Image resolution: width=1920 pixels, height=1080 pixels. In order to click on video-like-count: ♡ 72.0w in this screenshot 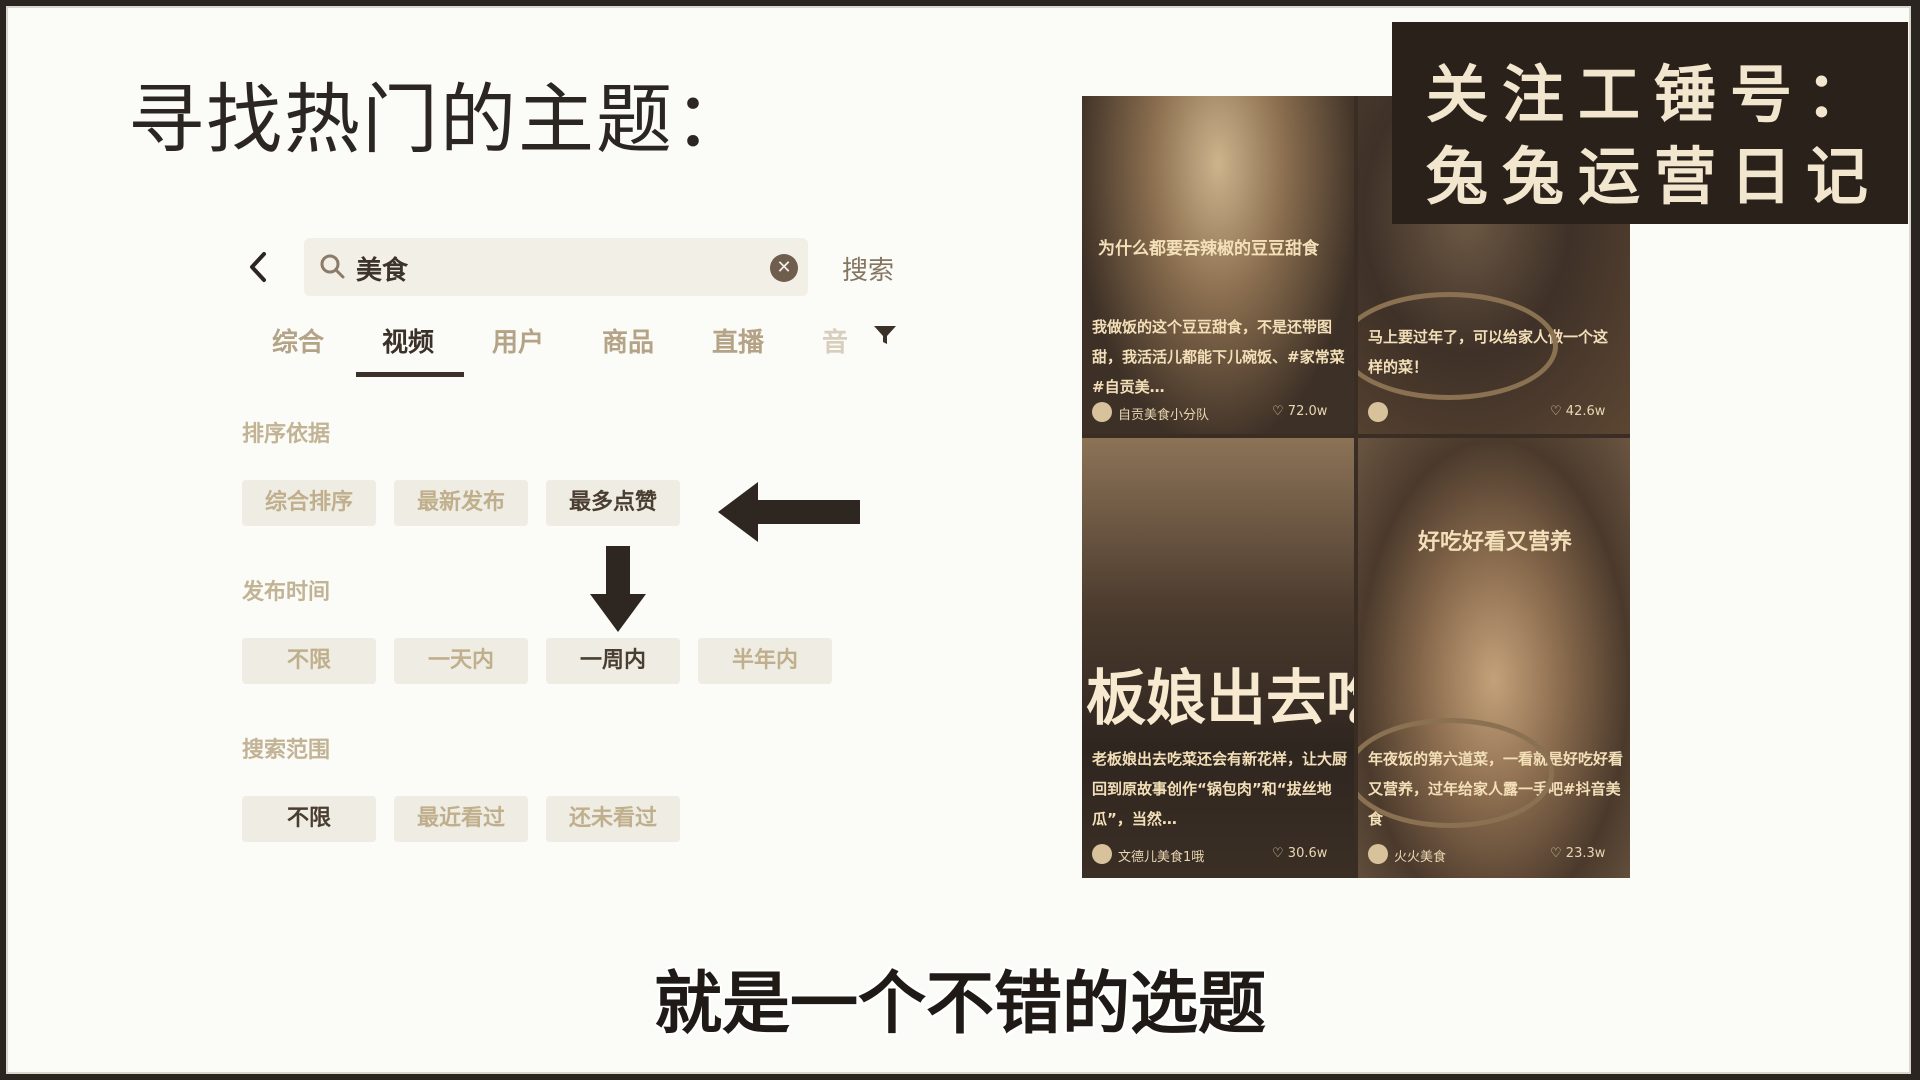, I will do `click(1299, 411)`.